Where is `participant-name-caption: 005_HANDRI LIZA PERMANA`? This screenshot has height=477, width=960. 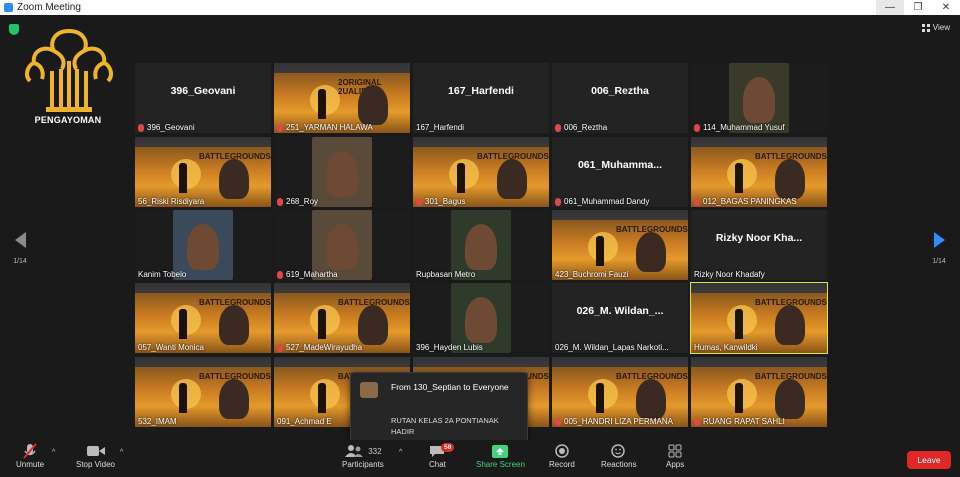 participant-name-caption: 005_HANDRI LIZA PERMANA is located at coordinates (614, 421).